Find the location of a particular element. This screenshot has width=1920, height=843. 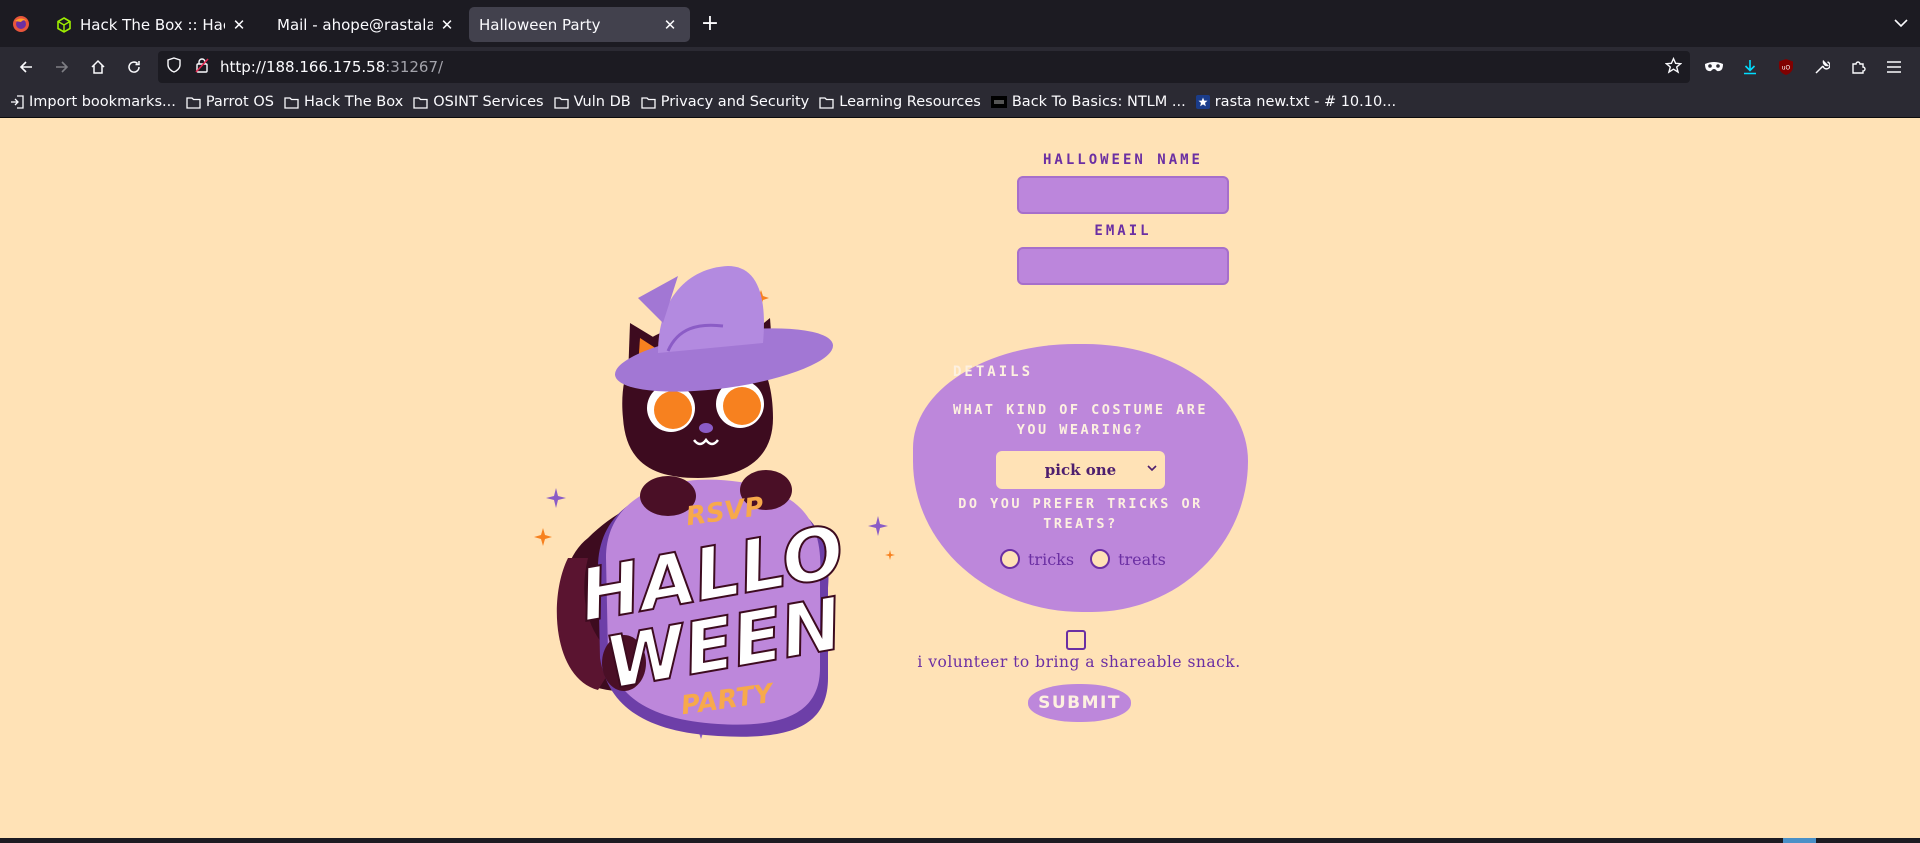

home-icon is located at coordinates (98, 67).